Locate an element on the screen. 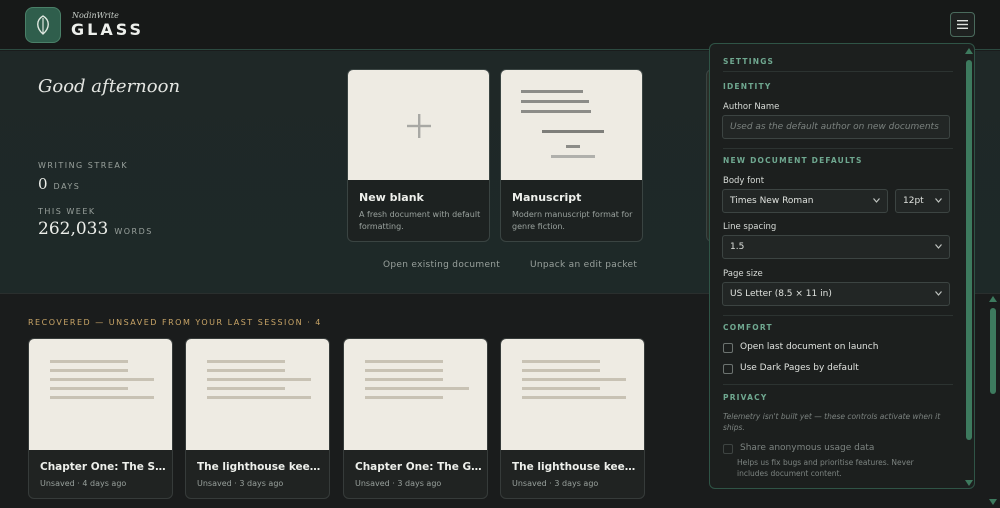 Image resolution: width=1000 pixels, height=508 pixels. streak-label: WRITING STREAK is located at coordinates (83, 165).